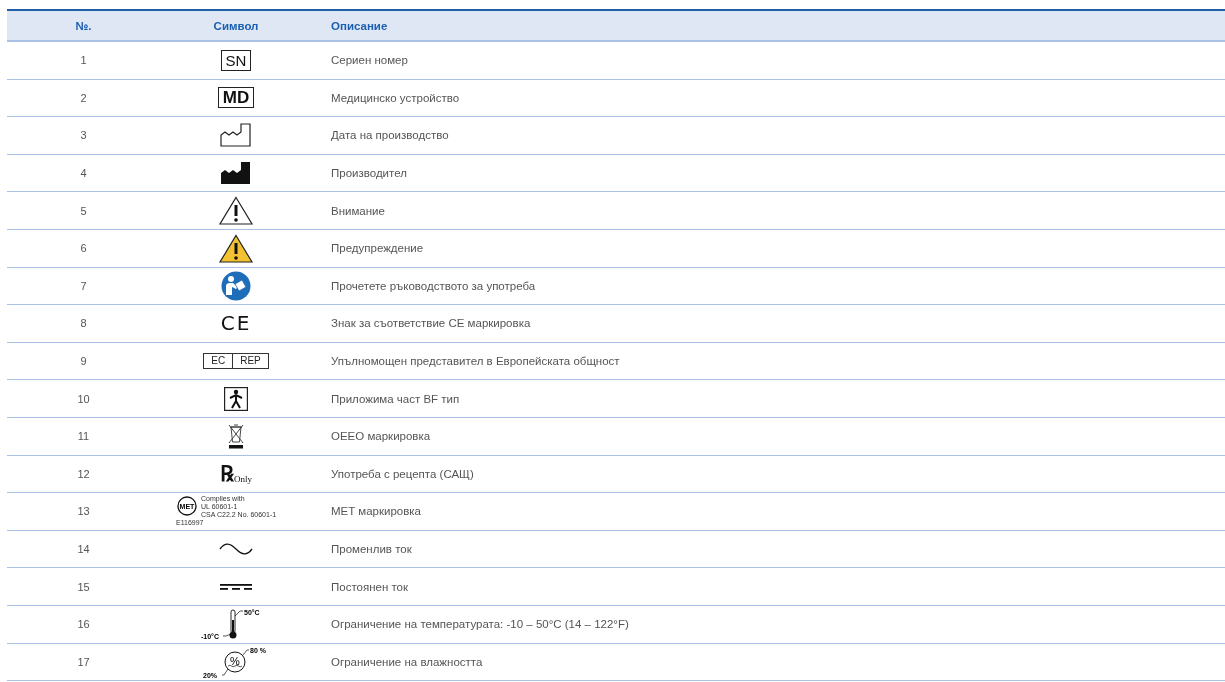 This screenshot has height=682, width=1225. Describe the element at coordinates (83, 398) in the screenshot. I see `row-number: 10` at that location.